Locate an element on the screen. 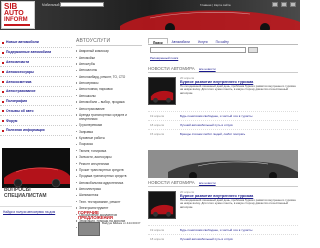 The width and height of the screenshot is (320, 248). promo-bottom: Найди и получи автосервис на дом is located at coordinates (36, 212).